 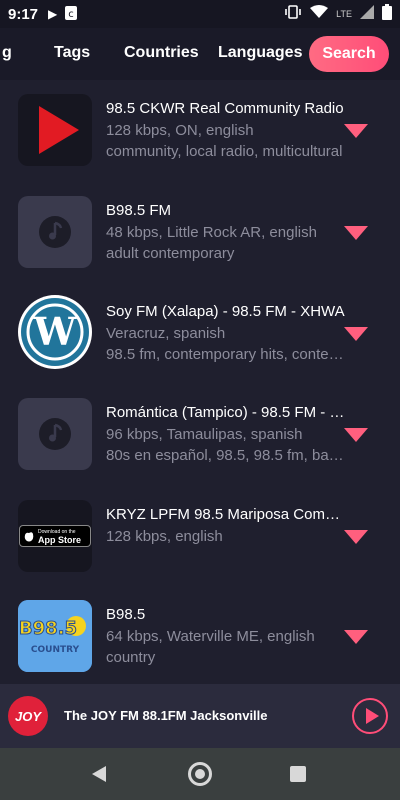 I want to click on vibrate-icon, so click(x=293, y=14).